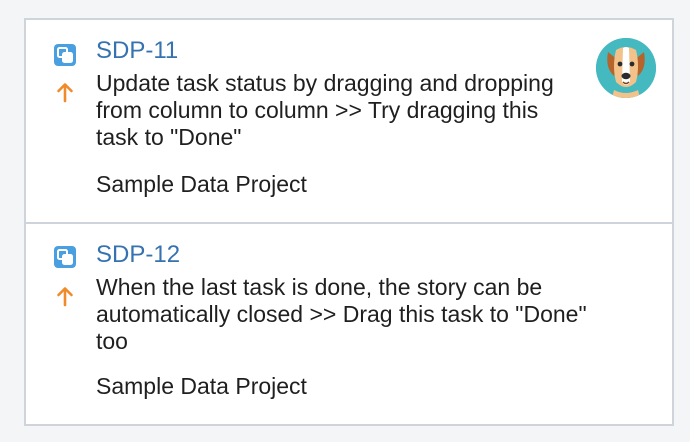 The width and height of the screenshot is (698, 442). Describe the element at coordinates (626, 68) in the screenshot. I see `dog-avatar-icon` at that location.